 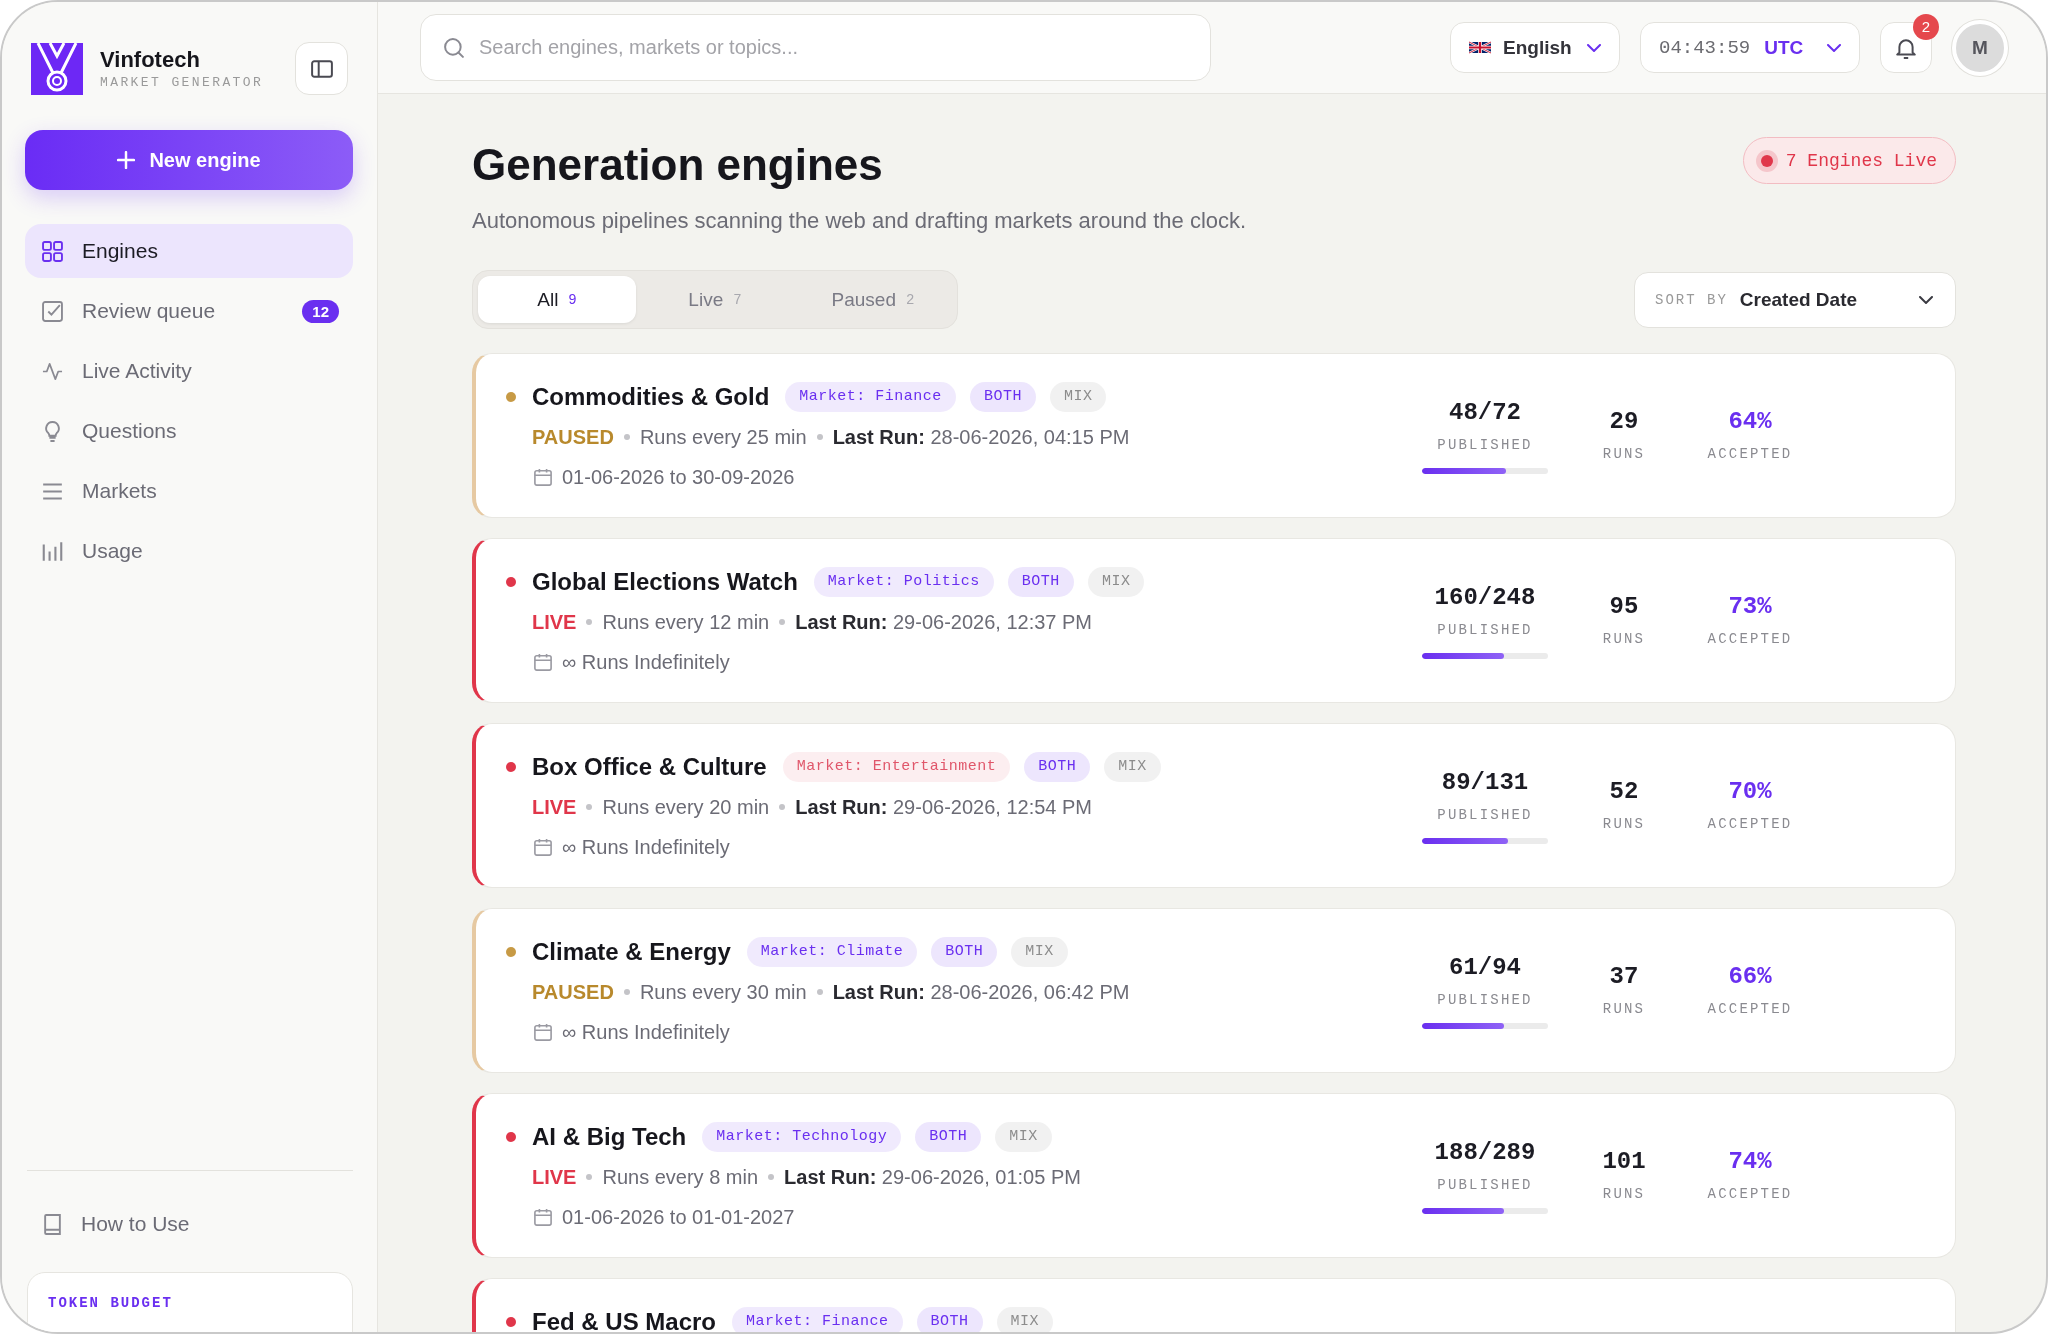 What do you see at coordinates (723, 992) in the screenshot?
I see `run-schedule: Runs every 30 min` at bounding box center [723, 992].